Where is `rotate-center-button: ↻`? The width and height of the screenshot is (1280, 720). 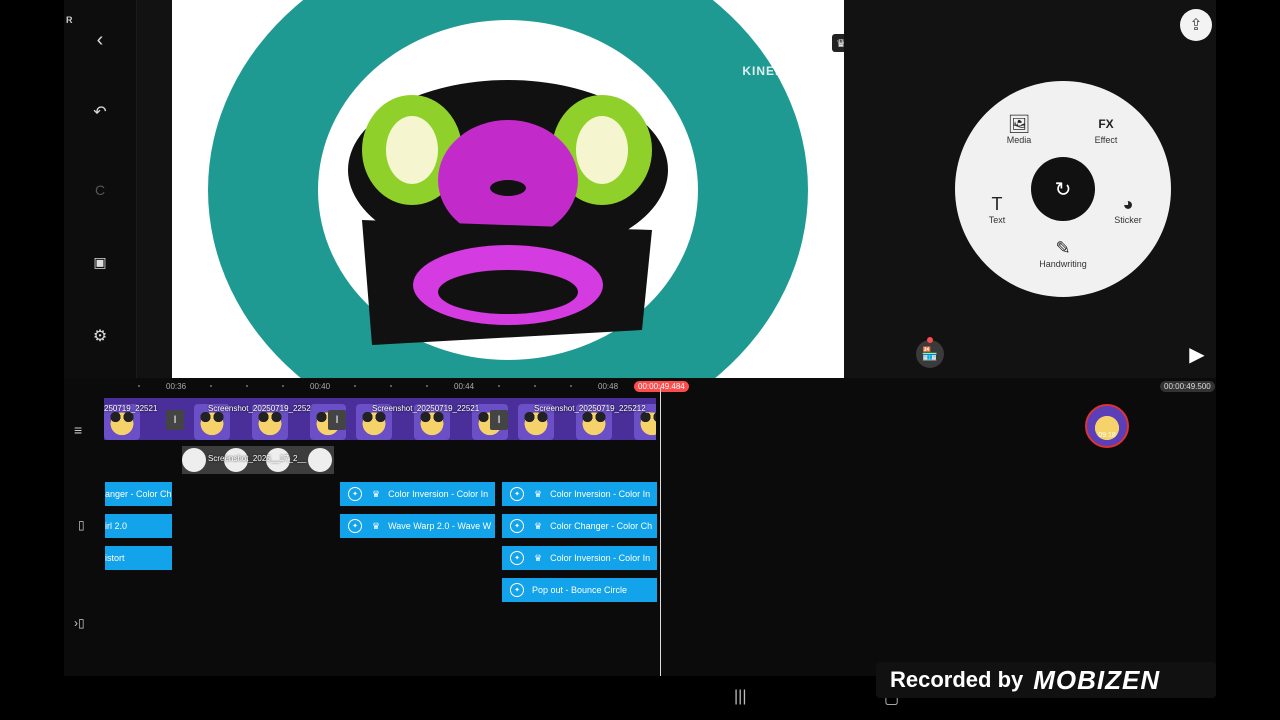
rotate-center-button: ↻ is located at coordinates (1063, 189).